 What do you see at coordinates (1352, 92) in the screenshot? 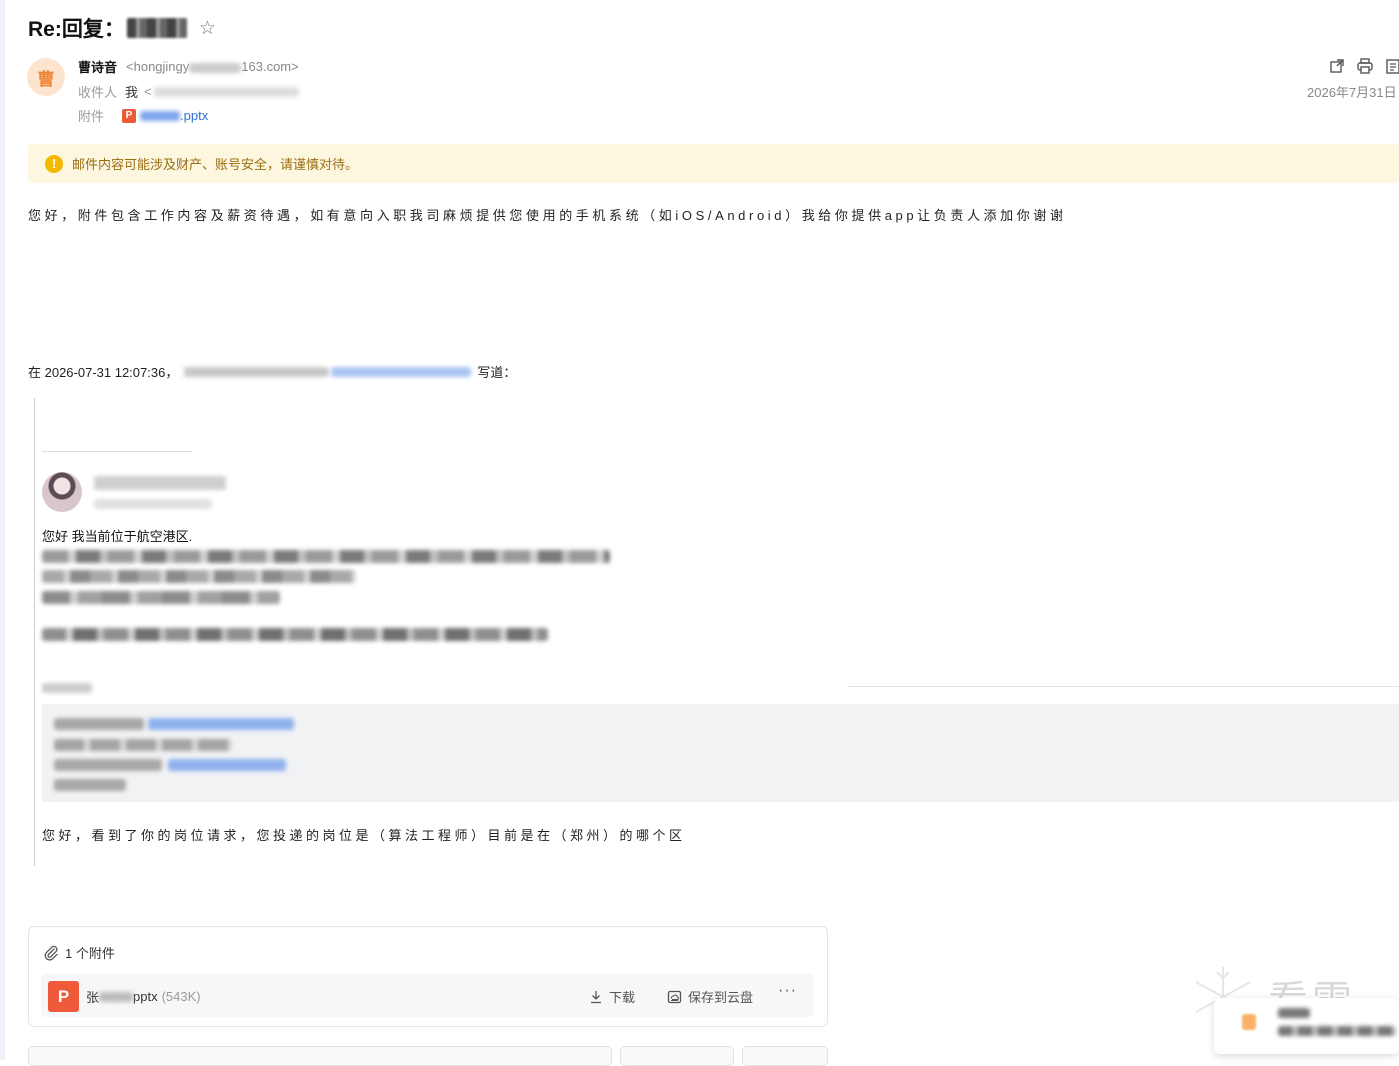
I see `email-date: 2026年7月31日` at bounding box center [1352, 92].